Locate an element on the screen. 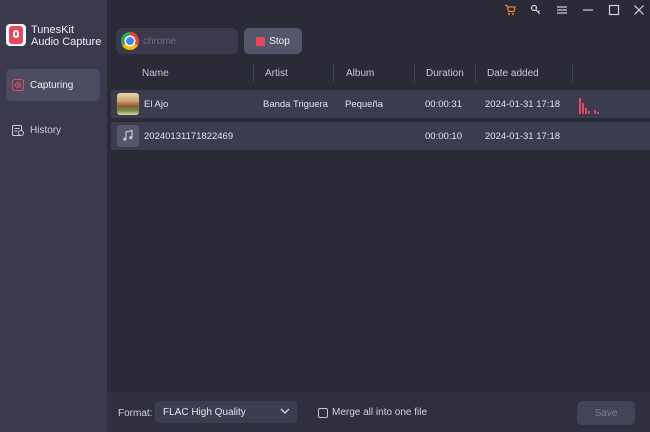 This screenshot has height=432, width=650. stop-button: Stop is located at coordinates (273, 41).